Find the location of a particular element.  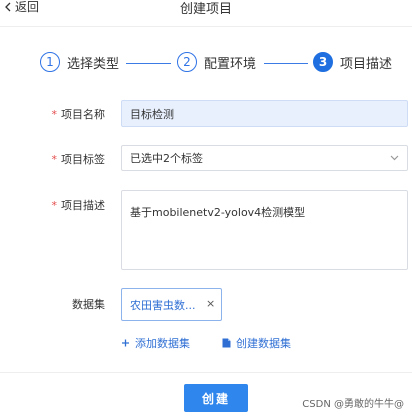

project-tags-select: 已选中2个标签 is located at coordinates (264, 158).